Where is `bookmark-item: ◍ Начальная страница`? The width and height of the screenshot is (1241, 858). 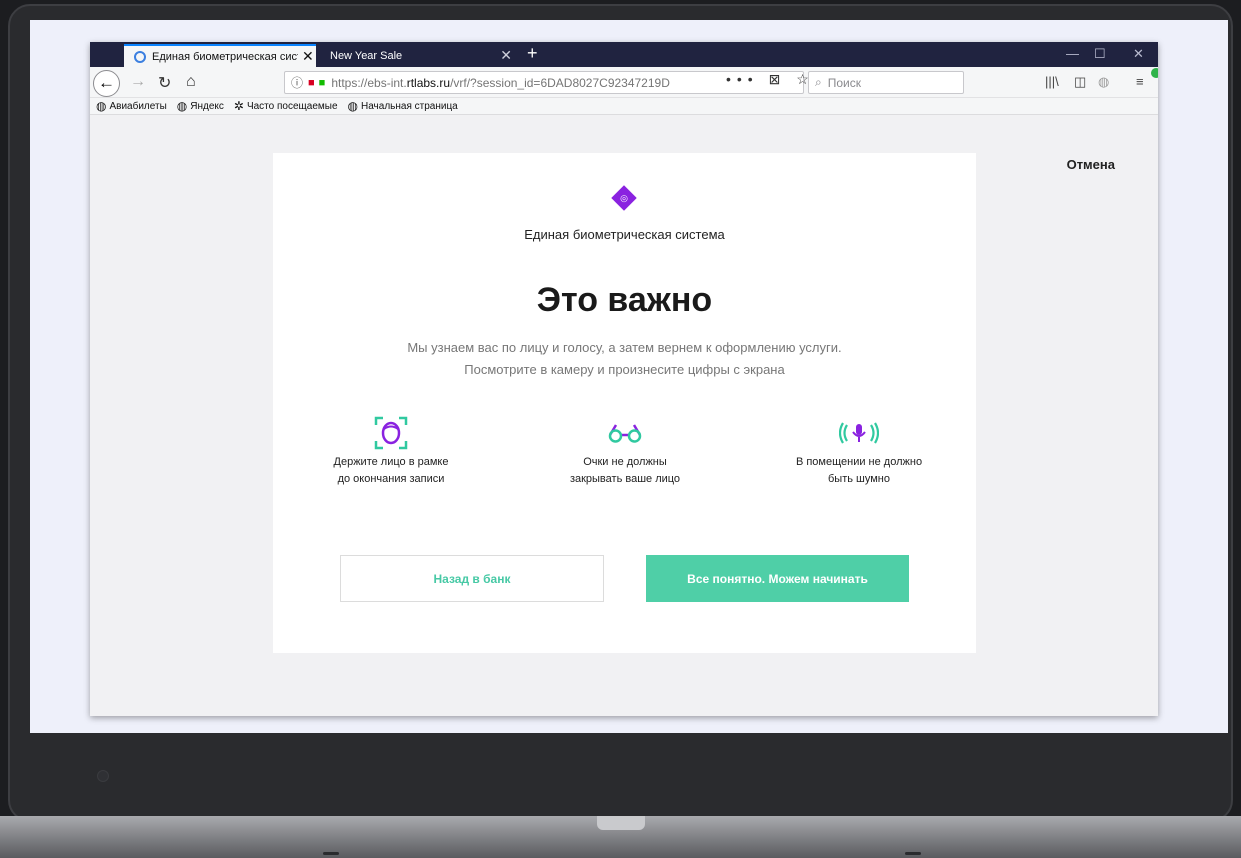
bookmark-item: ◍ Начальная страница is located at coordinates (403, 106).